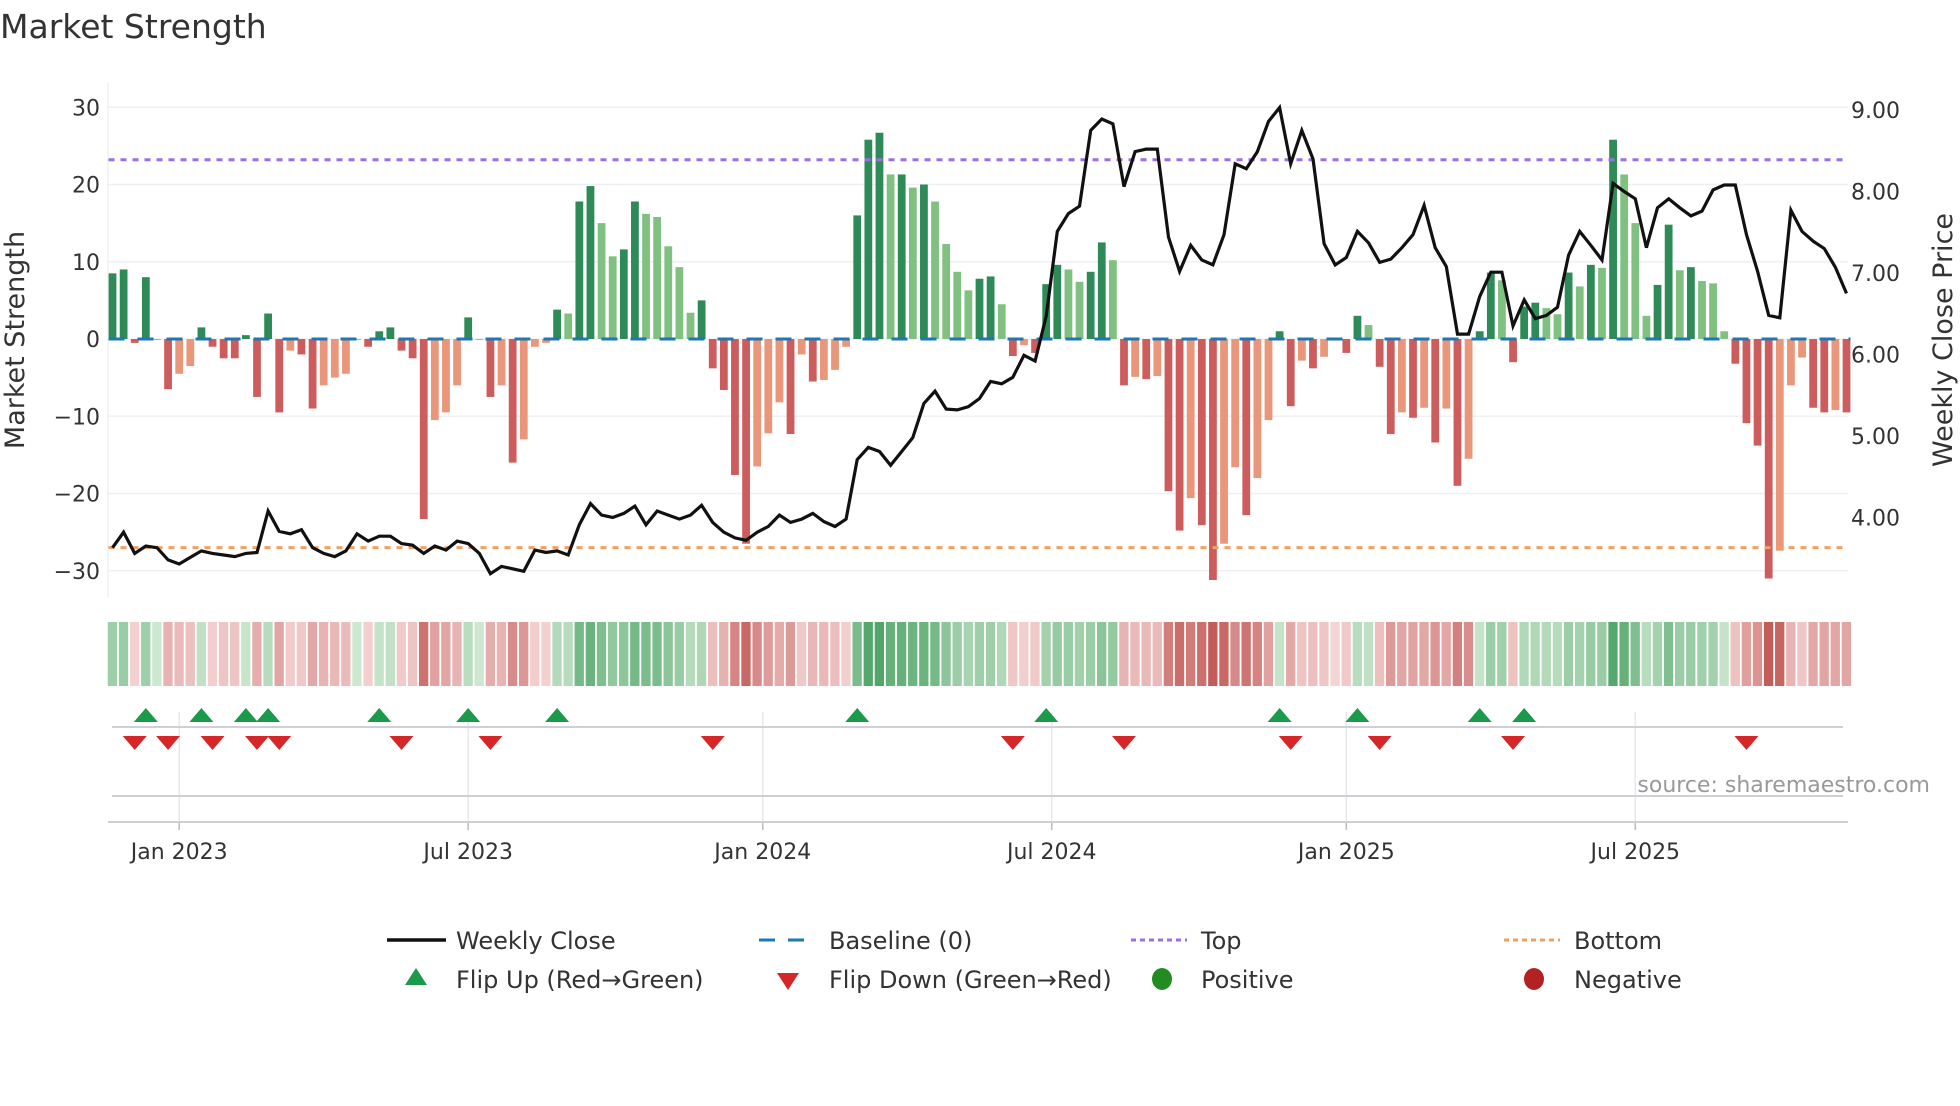 This screenshot has width=1960, height=1106. I want to click on positive-circle-icon, so click(1162, 979).